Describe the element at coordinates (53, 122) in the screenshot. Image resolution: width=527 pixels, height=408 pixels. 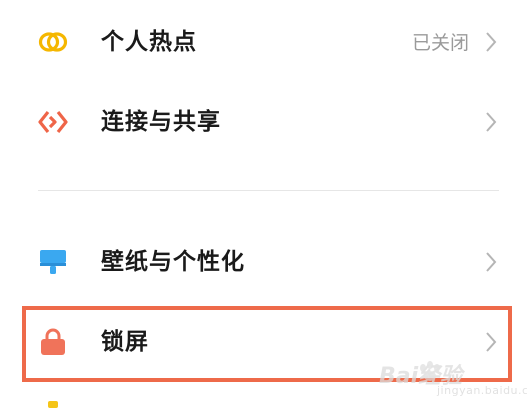
I see `connection-share-icon` at that location.